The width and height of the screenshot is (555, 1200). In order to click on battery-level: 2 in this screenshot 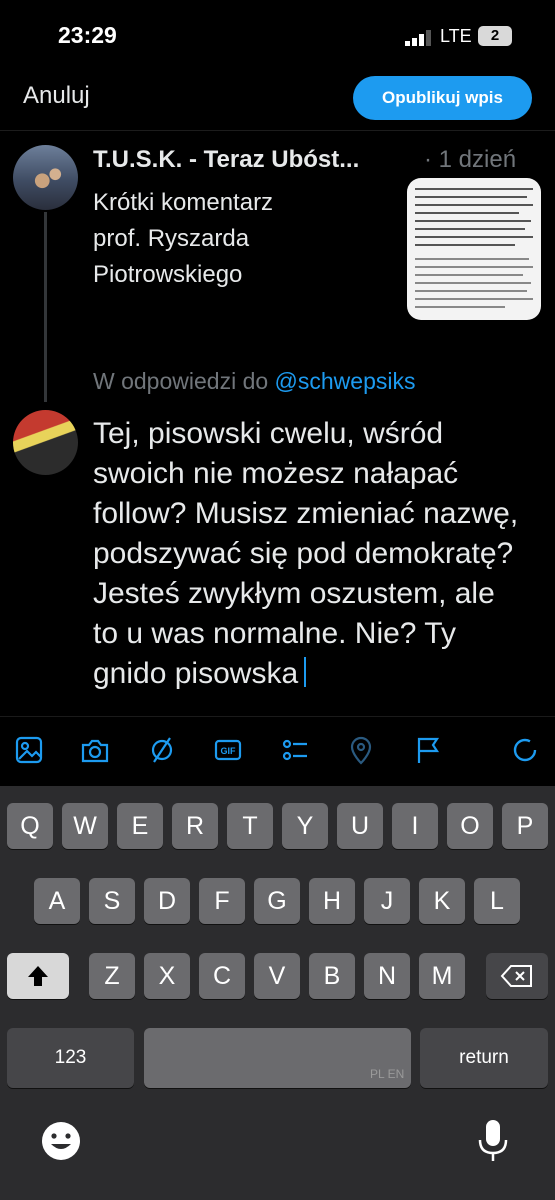, I will do `click(495, 35)`.